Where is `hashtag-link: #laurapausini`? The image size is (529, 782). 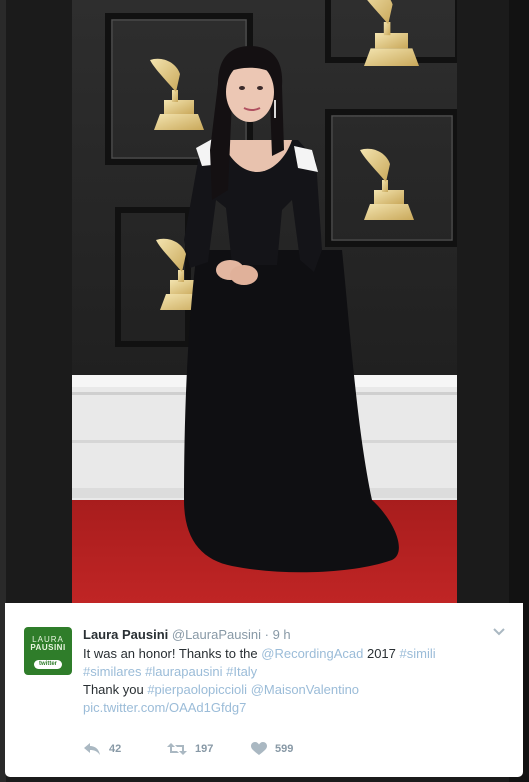
hashtag-link: #laurapausini is located at coordinates (183, 671).